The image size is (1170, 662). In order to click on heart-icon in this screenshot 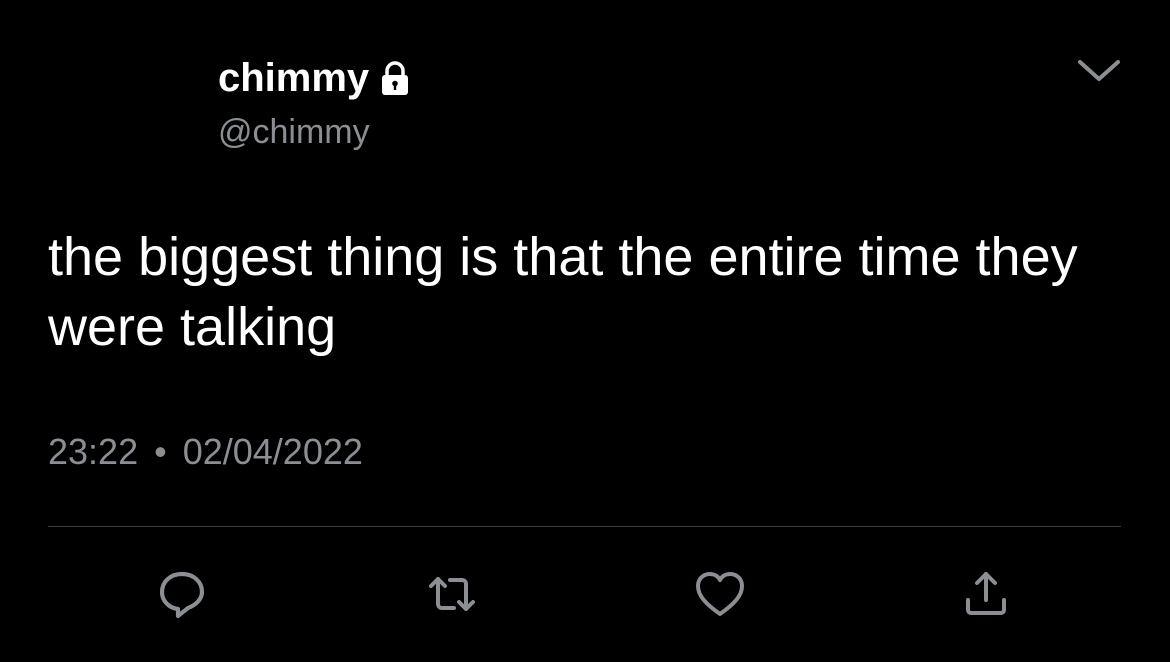, I will do `click(720, 594)`.